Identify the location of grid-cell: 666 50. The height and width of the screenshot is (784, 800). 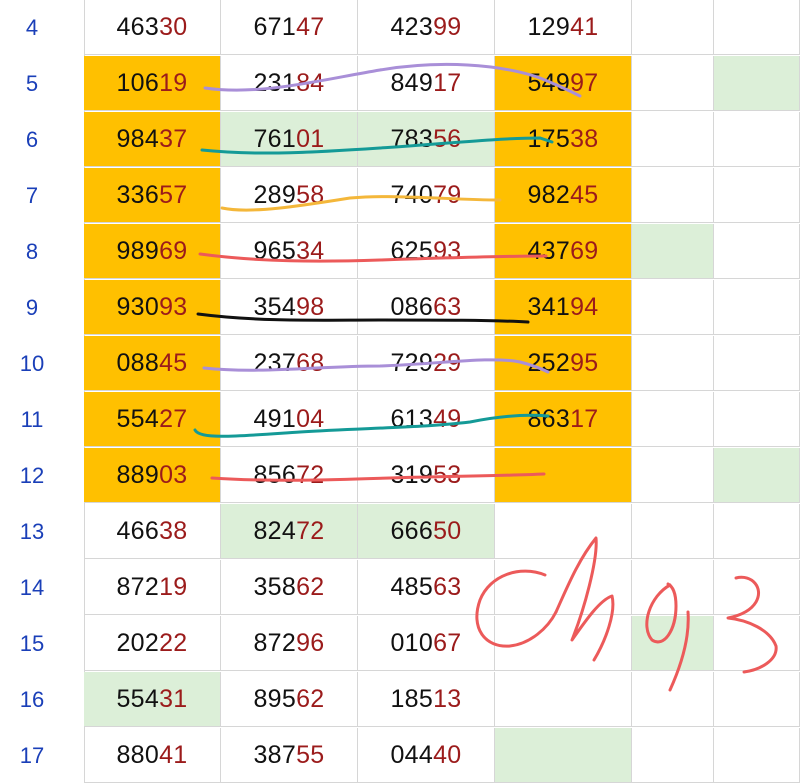
(426, 531).